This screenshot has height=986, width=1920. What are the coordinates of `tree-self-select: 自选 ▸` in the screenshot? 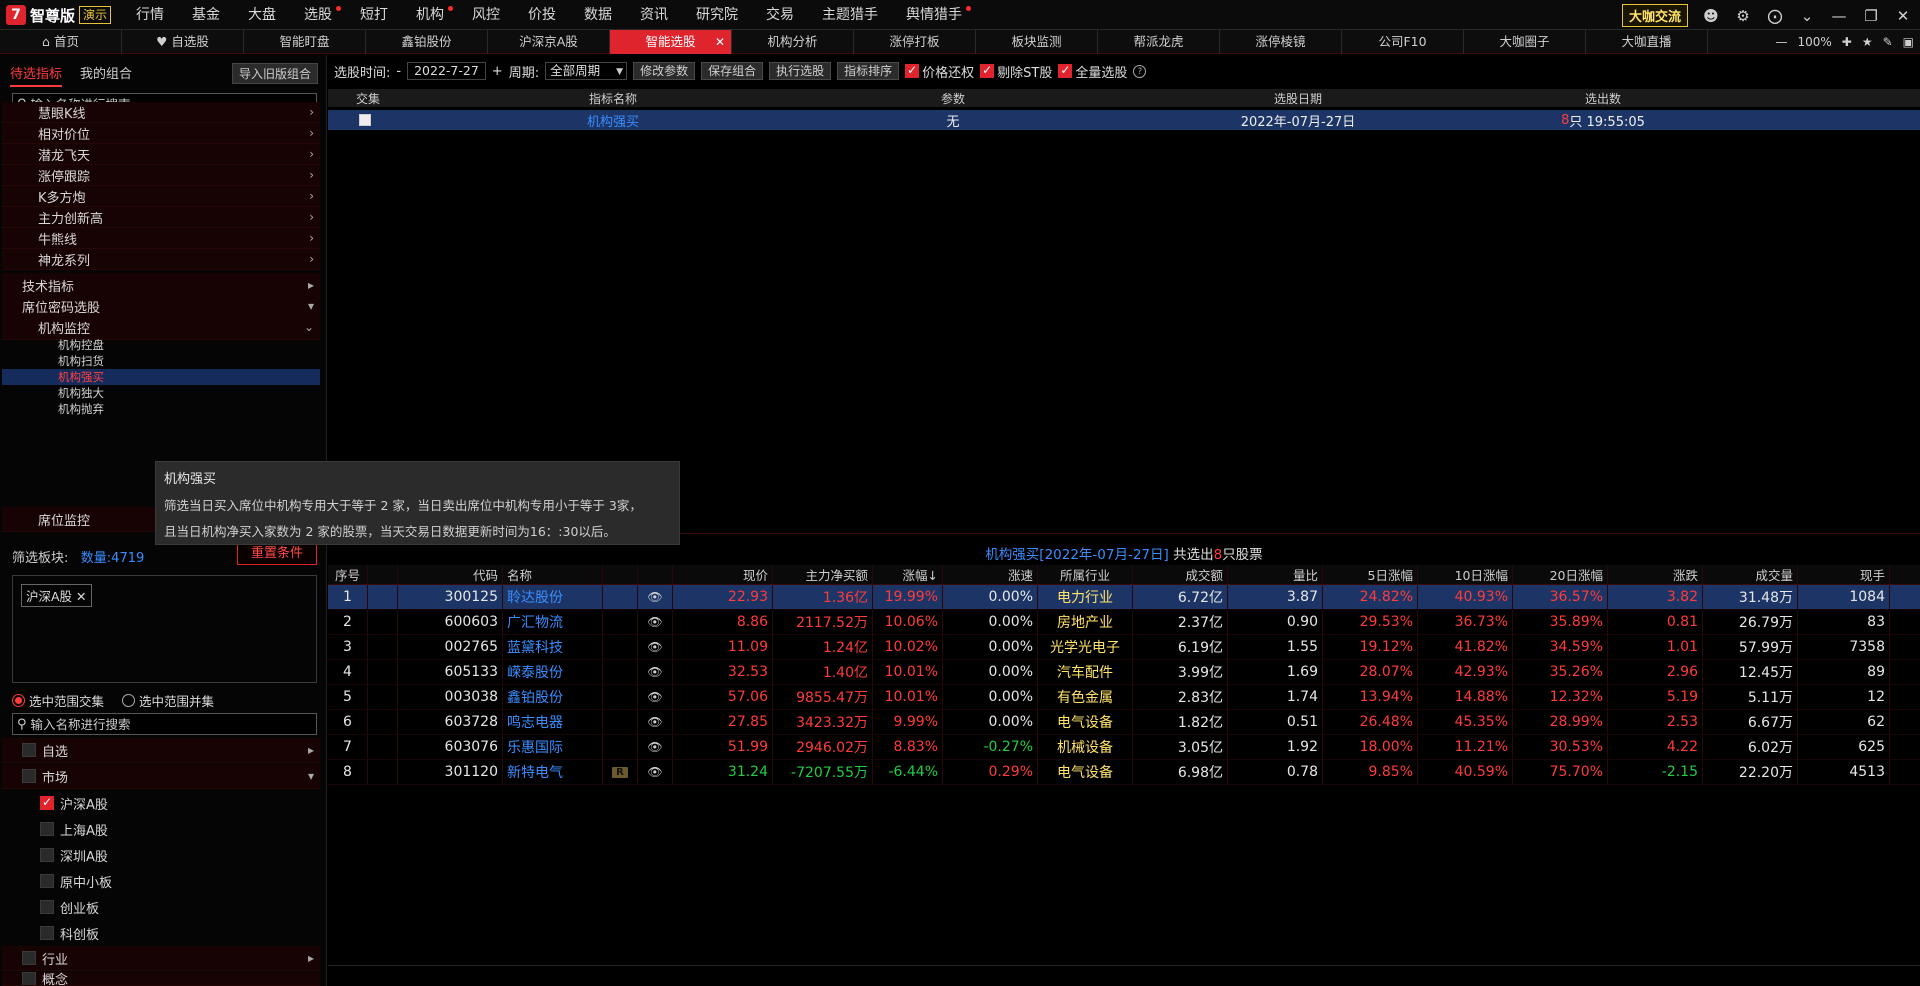 It's located at (161, 750).